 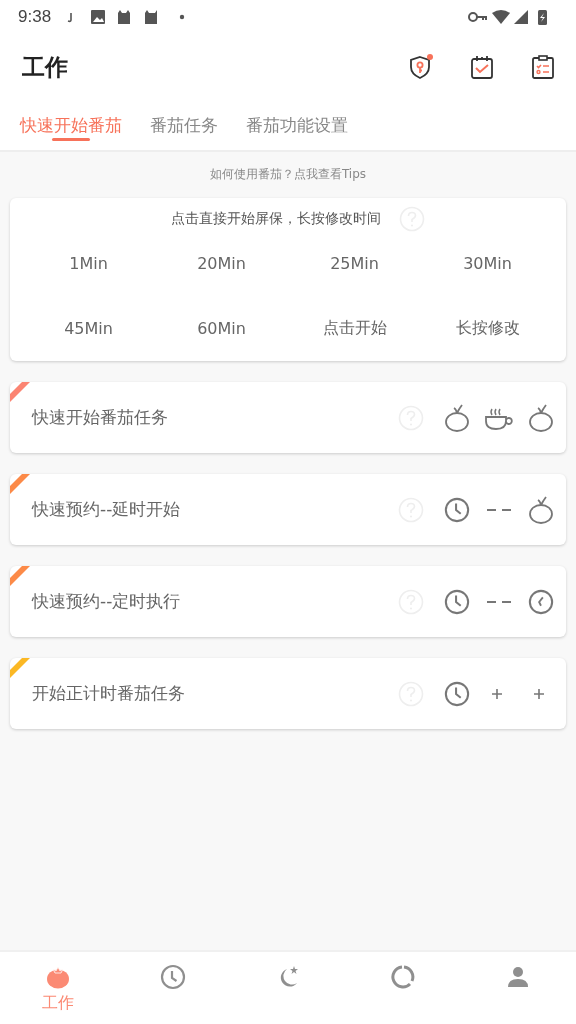 I want to click on tab: 番茄任务, so click(x=184, y=125).